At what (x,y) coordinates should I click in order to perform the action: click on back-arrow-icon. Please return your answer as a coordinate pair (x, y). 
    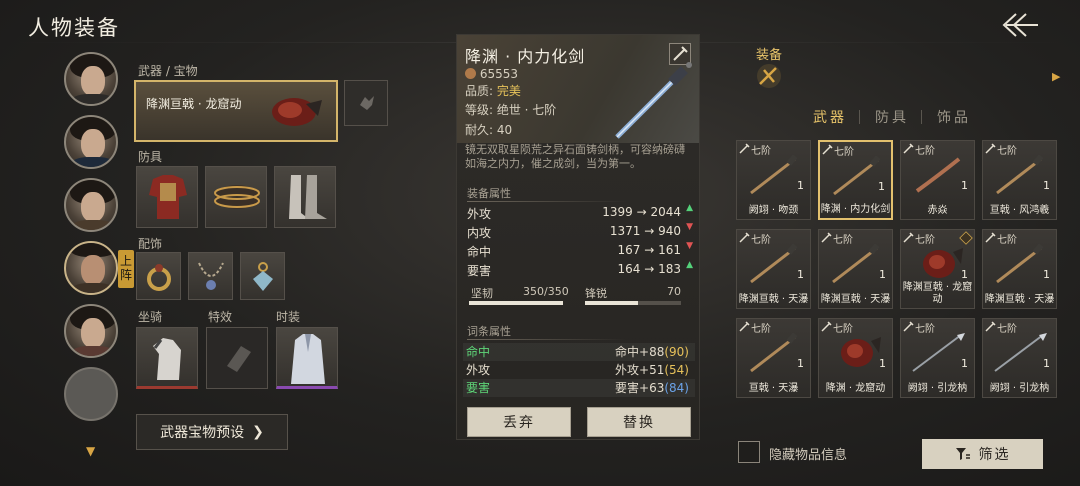
    Looking at the image, I should click on (1020, 25).